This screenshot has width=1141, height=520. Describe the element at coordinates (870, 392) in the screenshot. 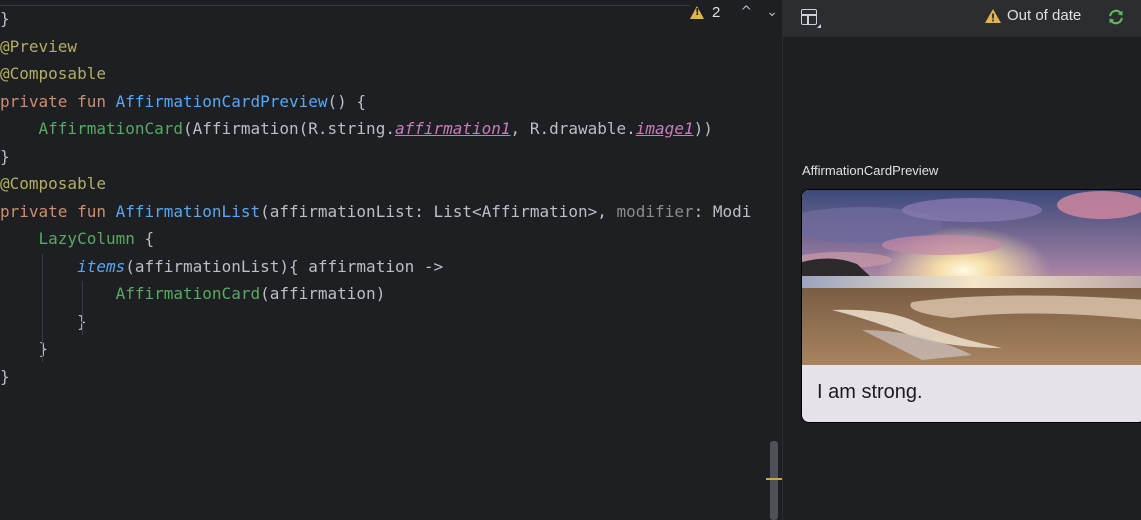

I see `affirmation-text: I am strong.` at that location.